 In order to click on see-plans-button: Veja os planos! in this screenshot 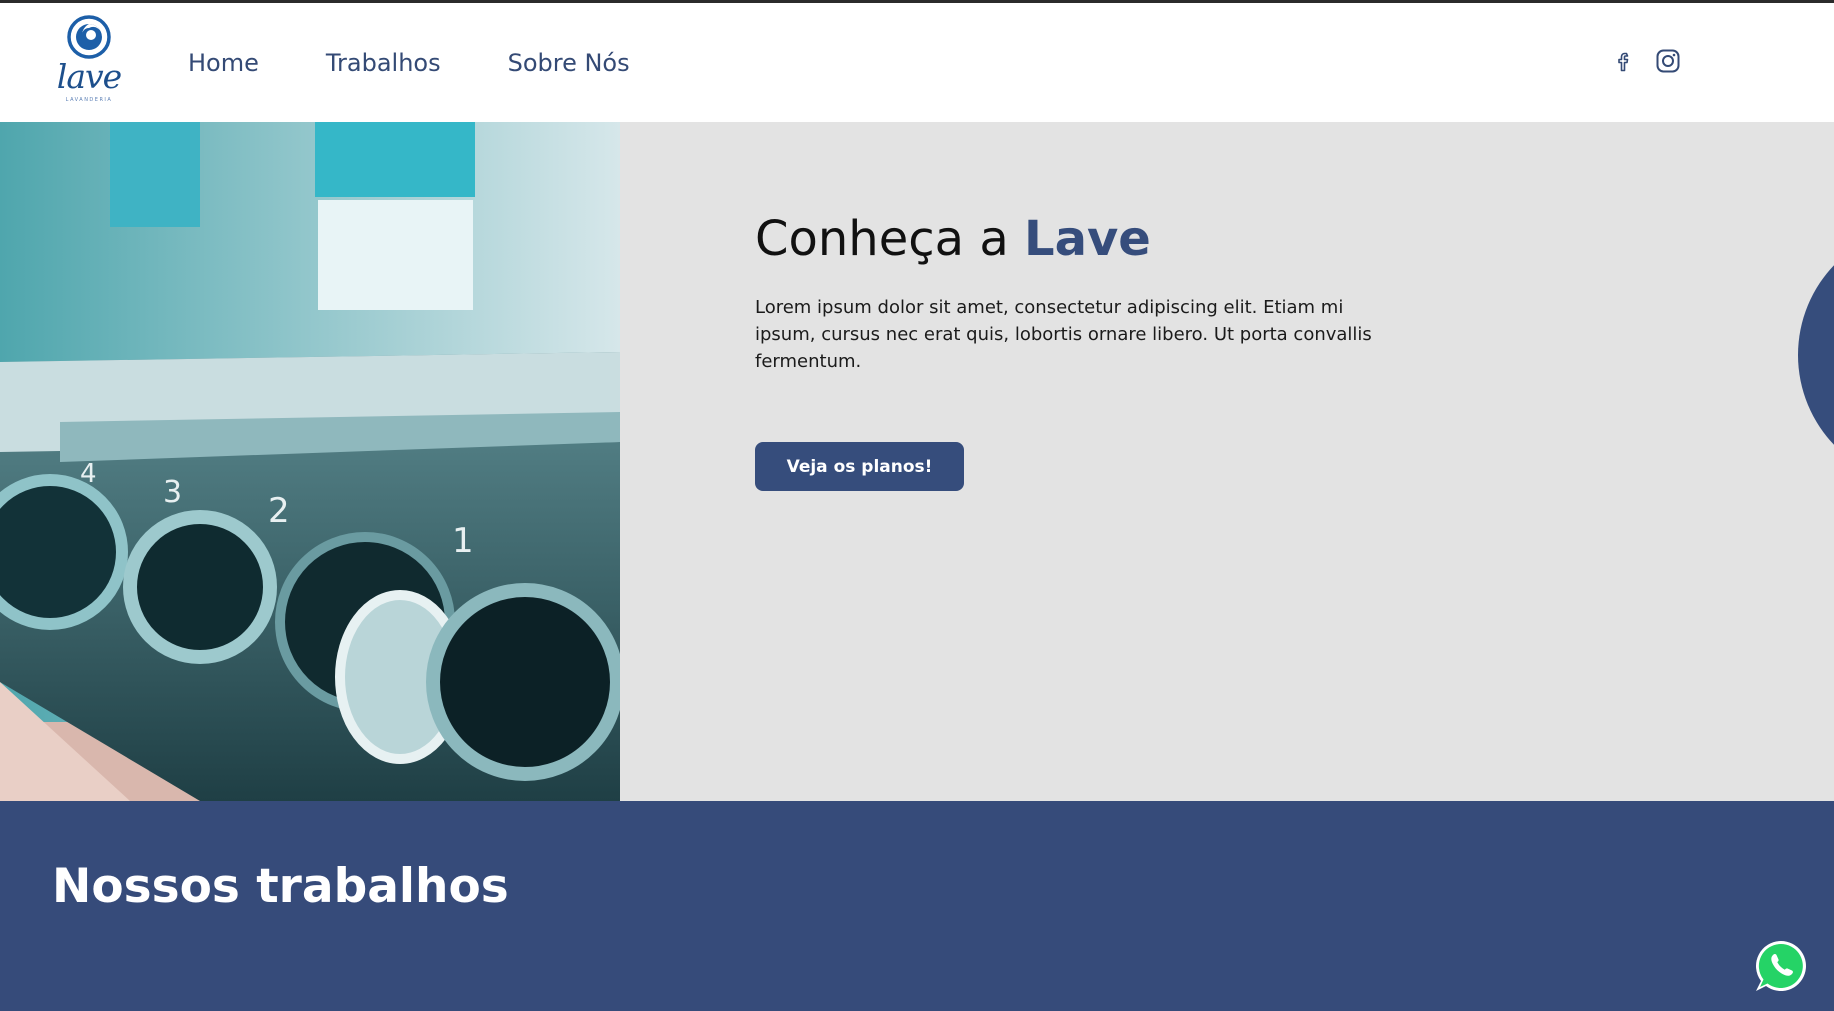, I will do `click(859, 466)`.